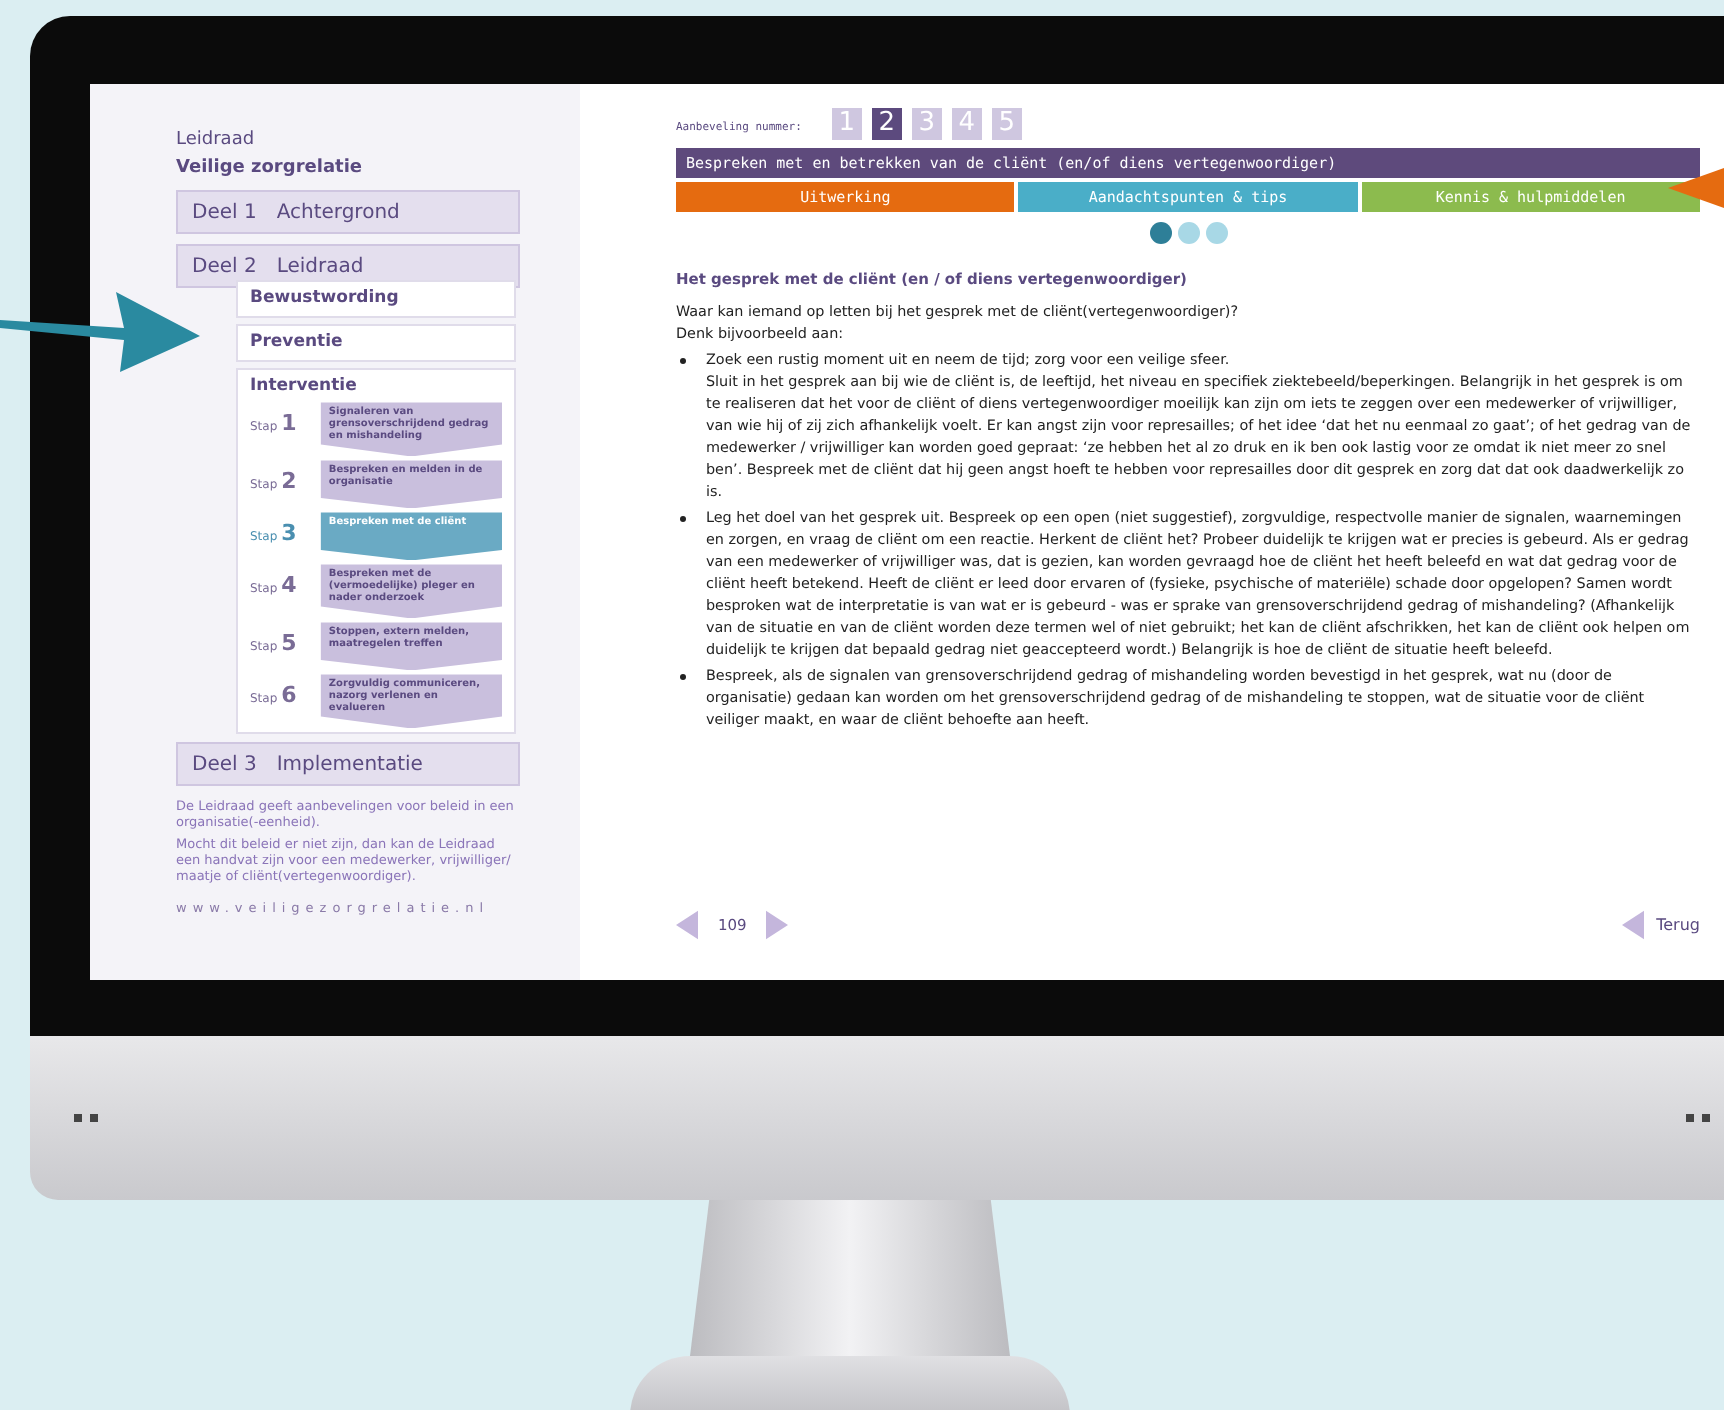 The height and width of the screenshot is (1410, 1724). What do you see at coordinates (1678, 925) in the screenshot?
I see `back-link: Terug` at bounding box center [1678, 925].